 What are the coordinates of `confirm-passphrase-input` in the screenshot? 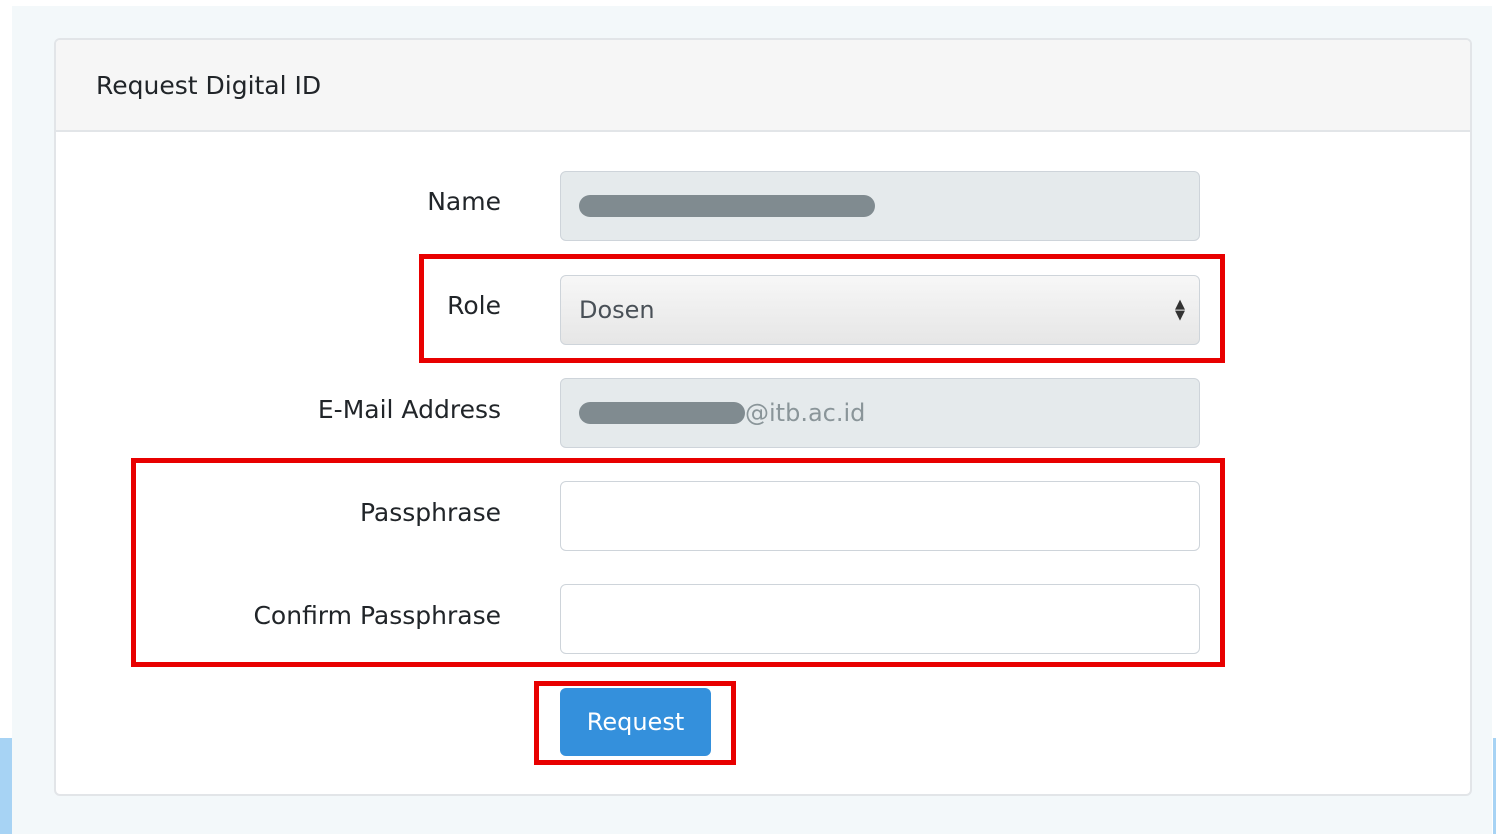 It's located at (880, 619).